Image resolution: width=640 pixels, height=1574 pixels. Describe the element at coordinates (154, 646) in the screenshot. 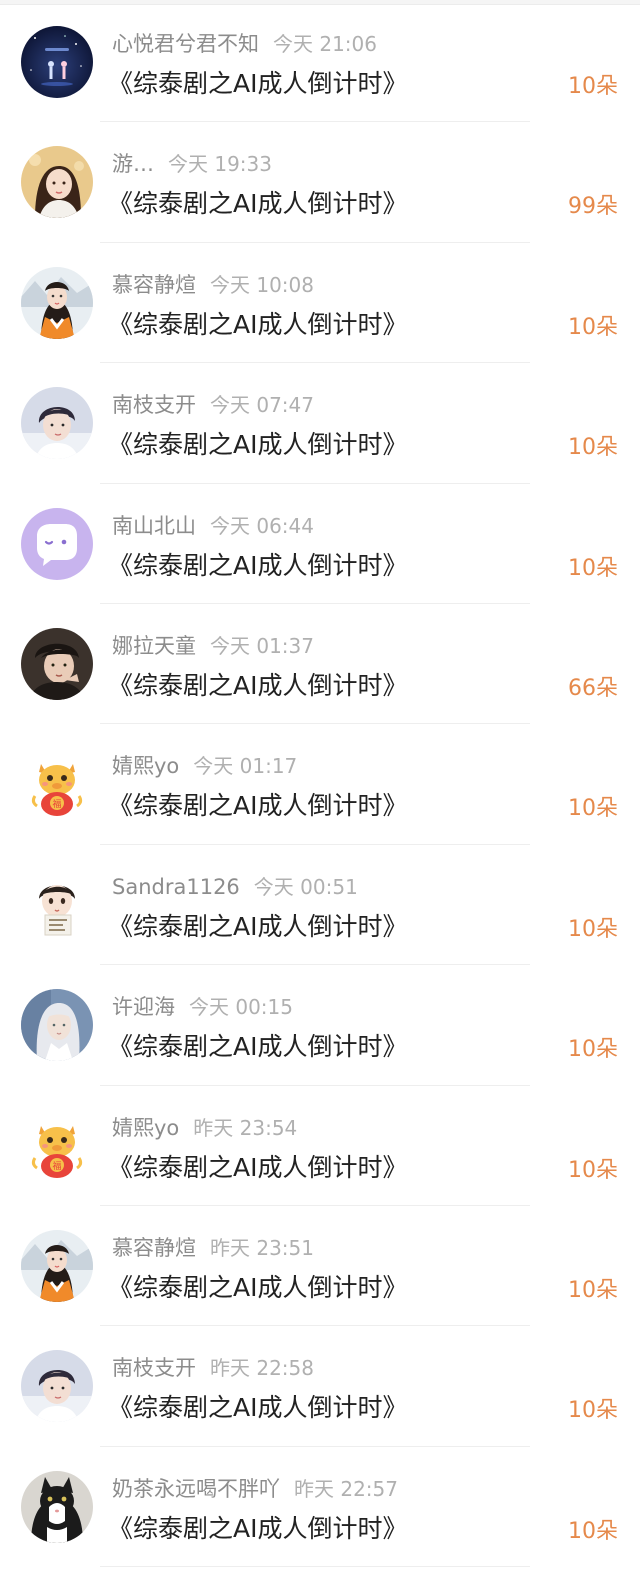

I see `user-name: 娜拉天童` at that location.